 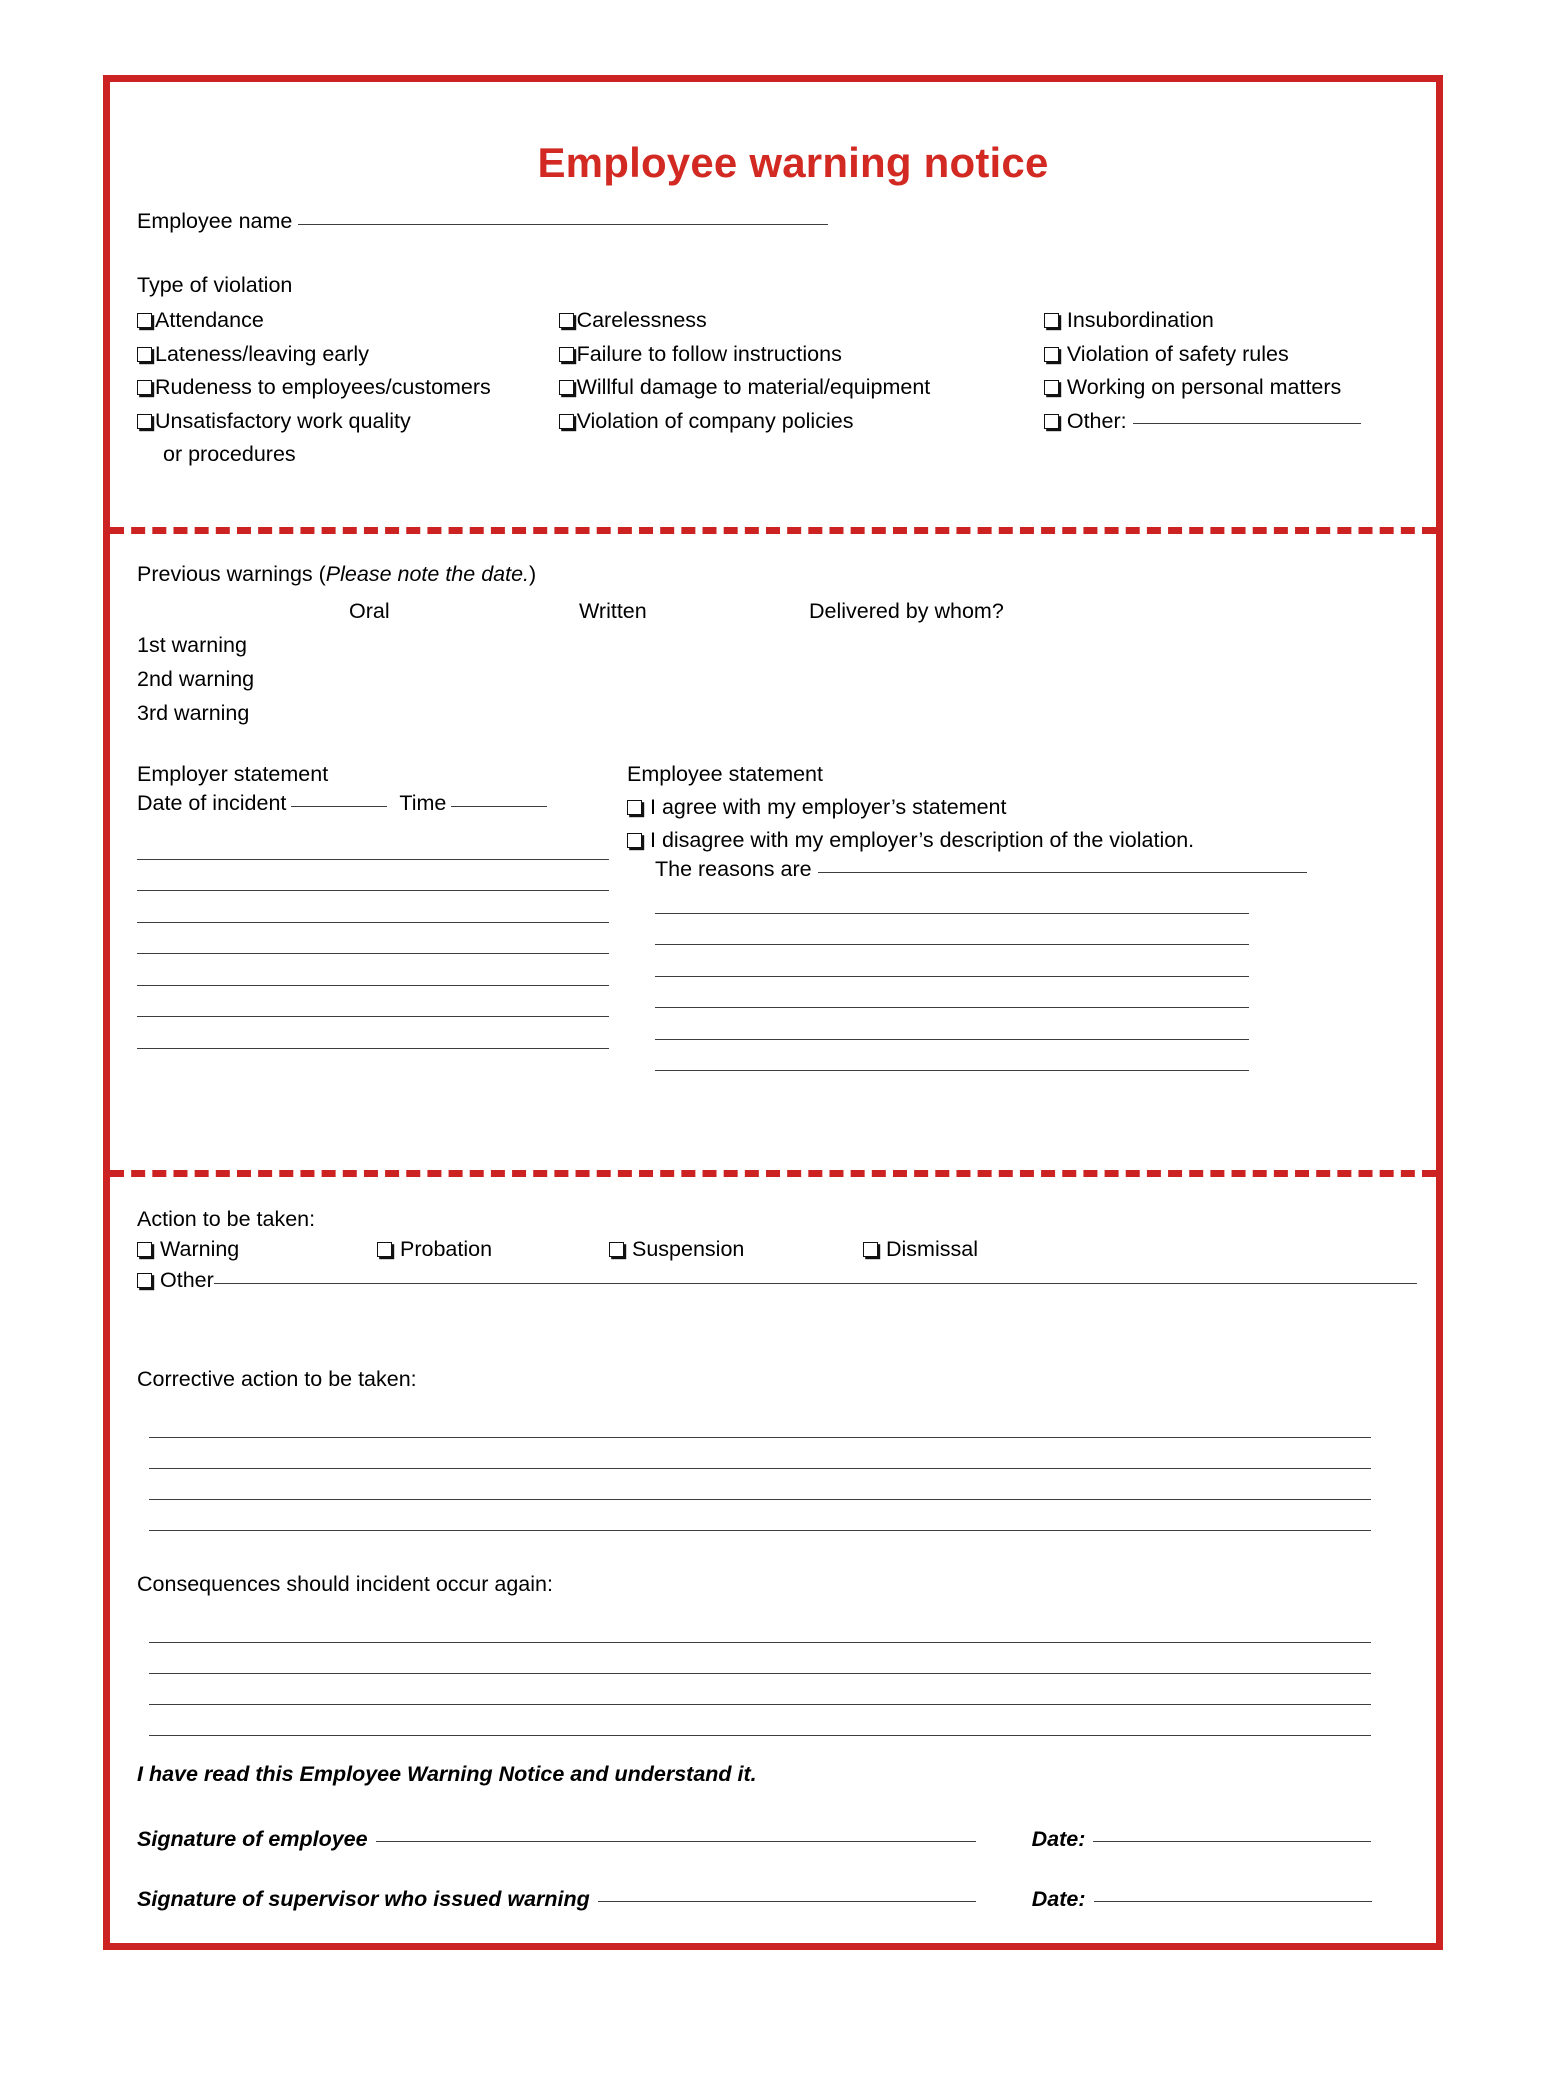 I want to click on violation-option-carelessness: Carelessness, so click(x=801, y=321).